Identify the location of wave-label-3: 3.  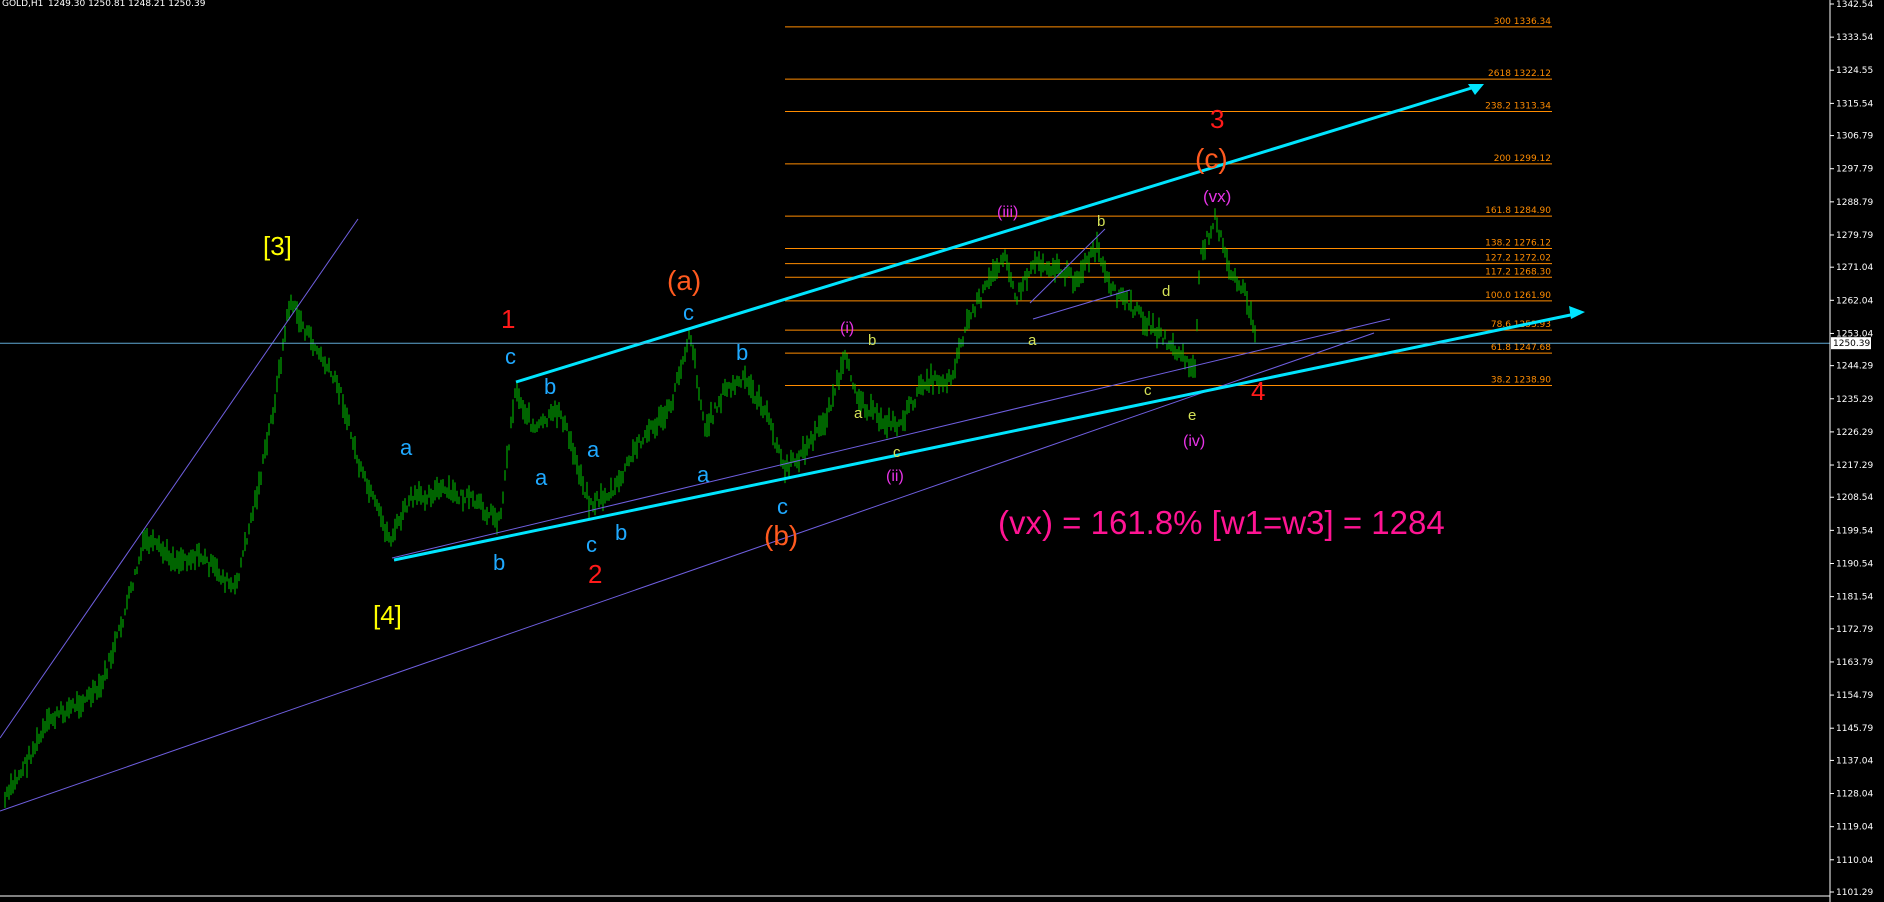
(1217, 119).